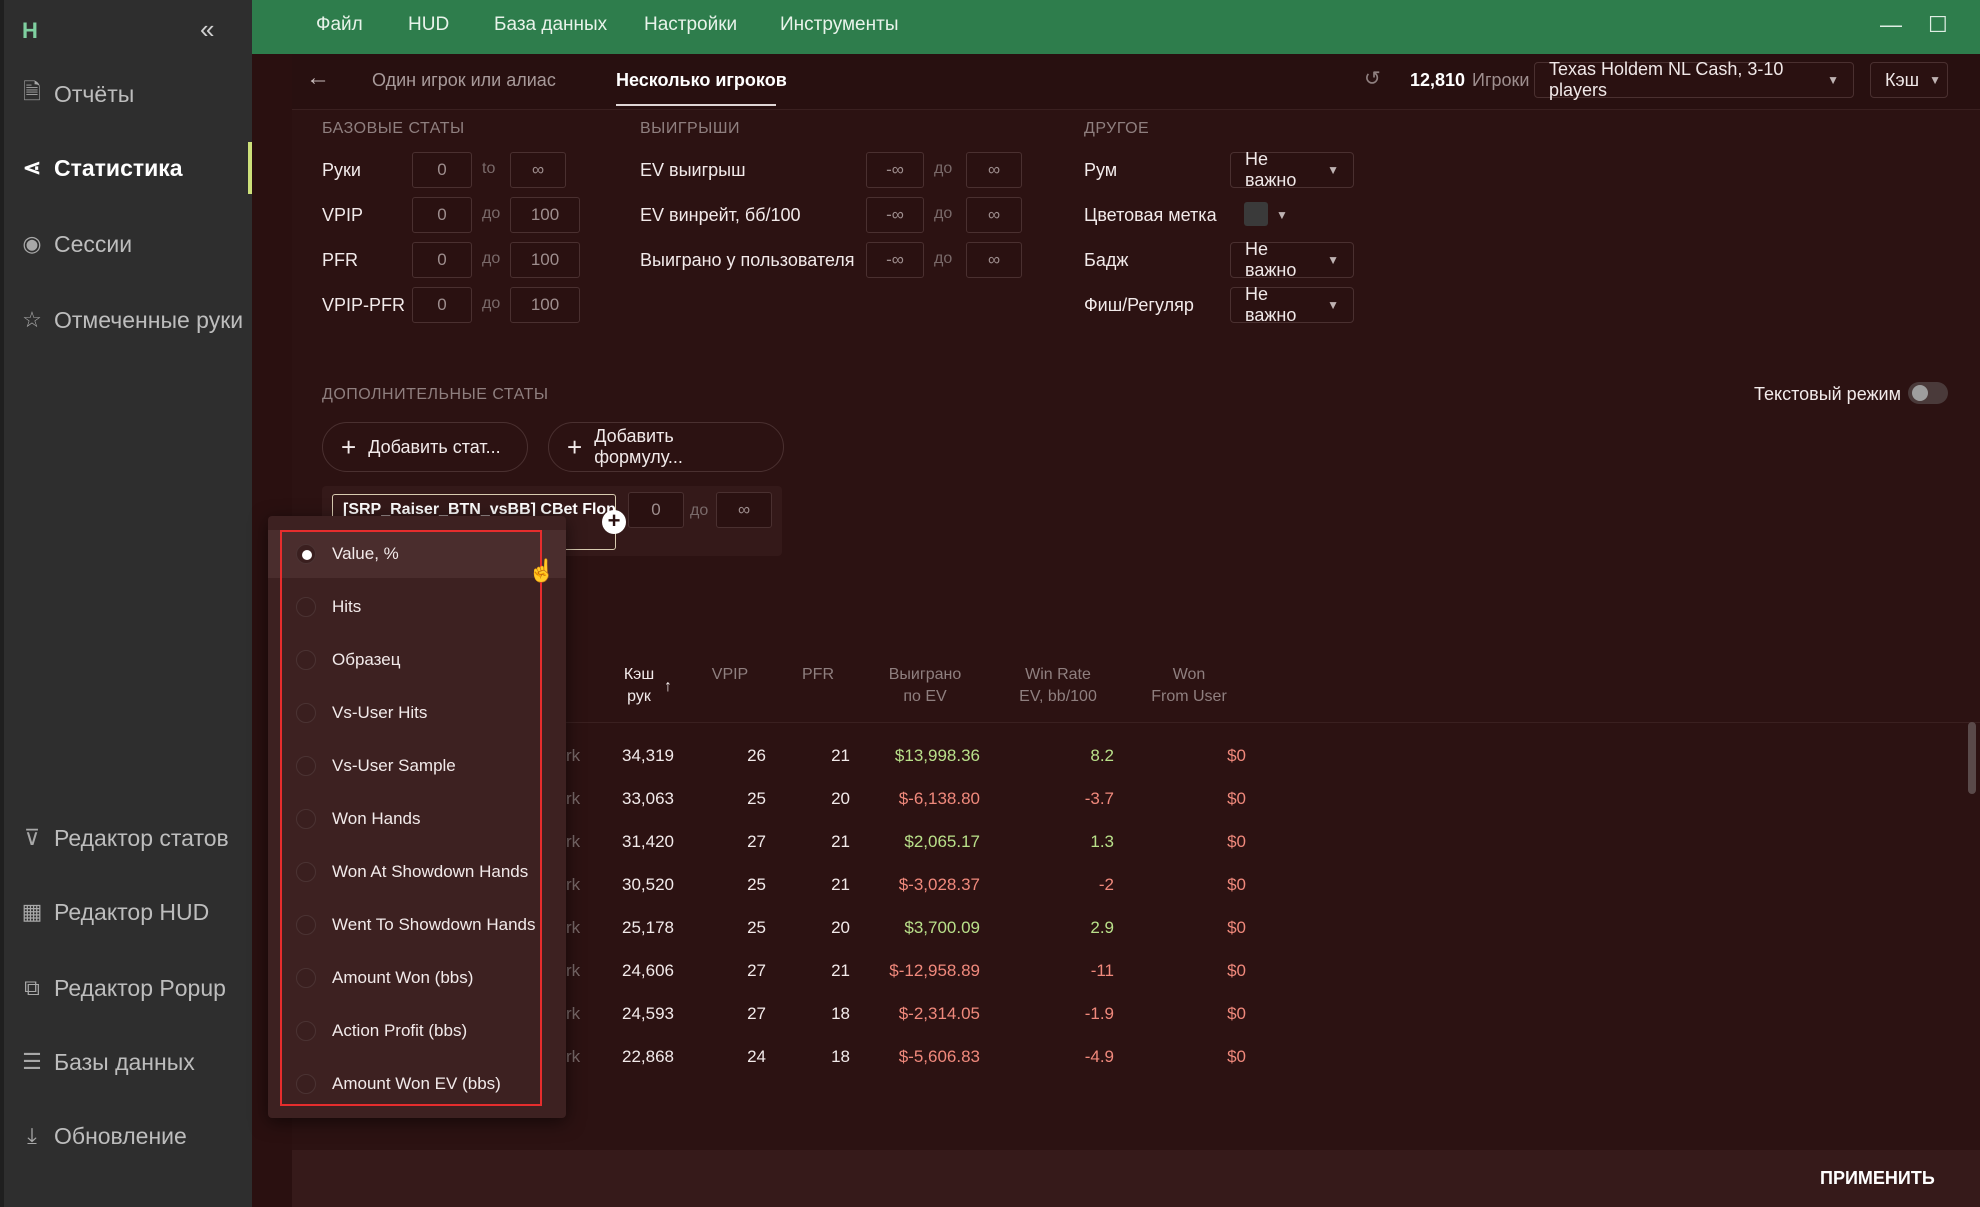 The image size is (1980, 1207). Describe the element at coordinates (442, 215) in the screenshot. I see `vpip-min-input: 0` at that location.